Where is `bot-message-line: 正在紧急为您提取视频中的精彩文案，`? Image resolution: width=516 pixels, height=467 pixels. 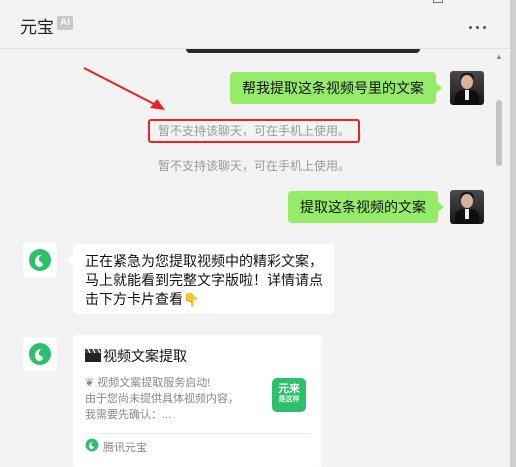 bot-message-line: 正在紧急为您提取视频中的精彩文案， is located at coordinates (204, 261).